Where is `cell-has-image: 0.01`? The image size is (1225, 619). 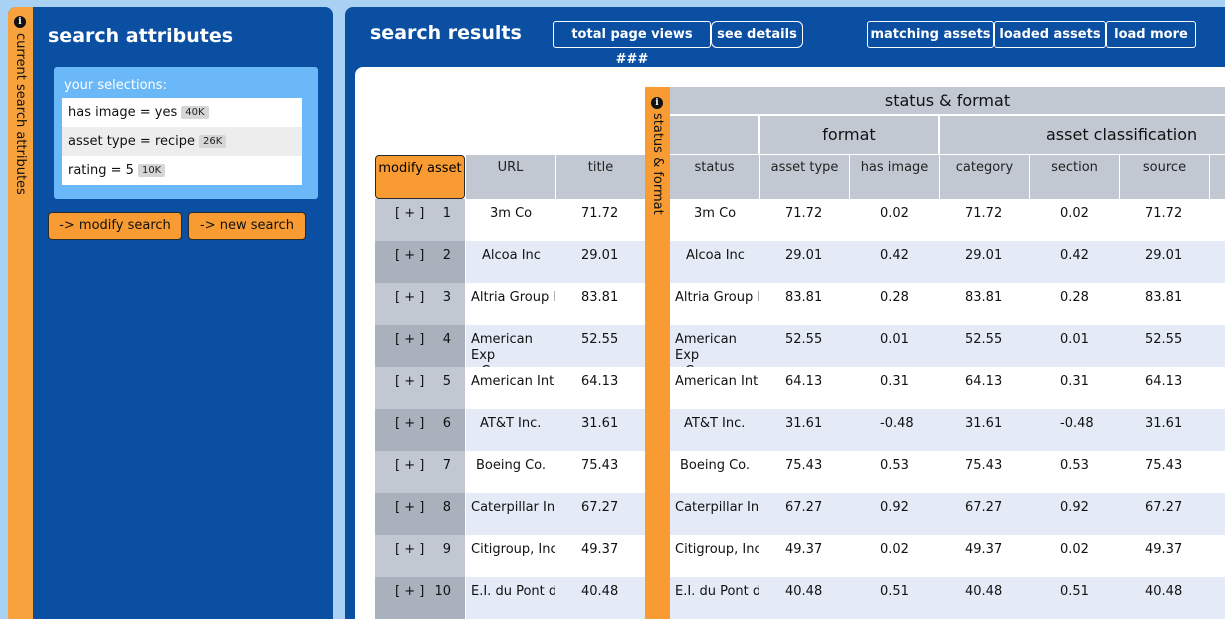
cell-has-image: 0.01 is located at coordinates (894, 339).